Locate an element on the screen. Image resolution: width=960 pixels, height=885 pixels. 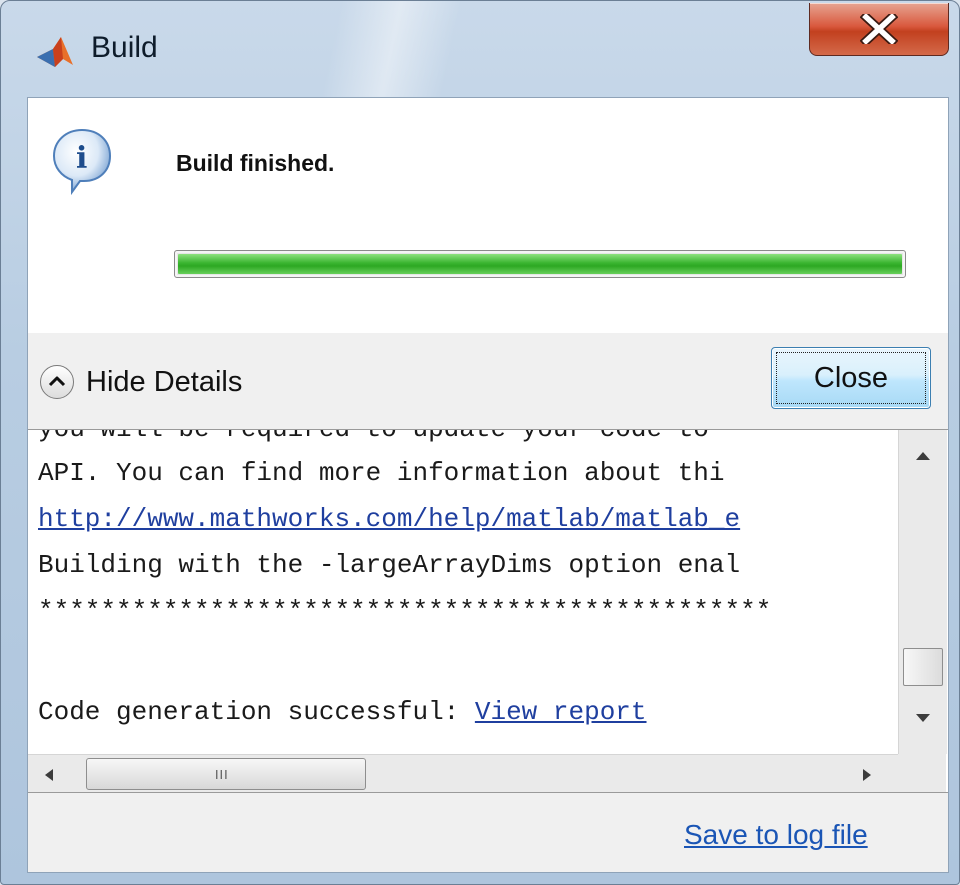
view-report-link: View report is located at coordinates (561, 712).